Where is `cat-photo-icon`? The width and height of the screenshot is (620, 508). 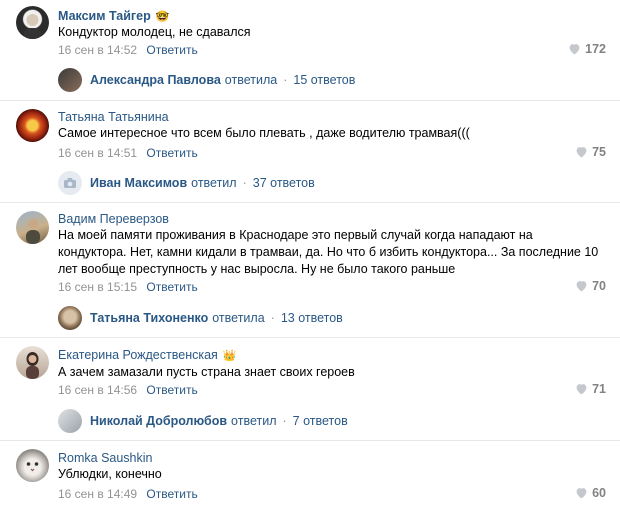 cat-photo-icon is located at coordinates (32, 467).